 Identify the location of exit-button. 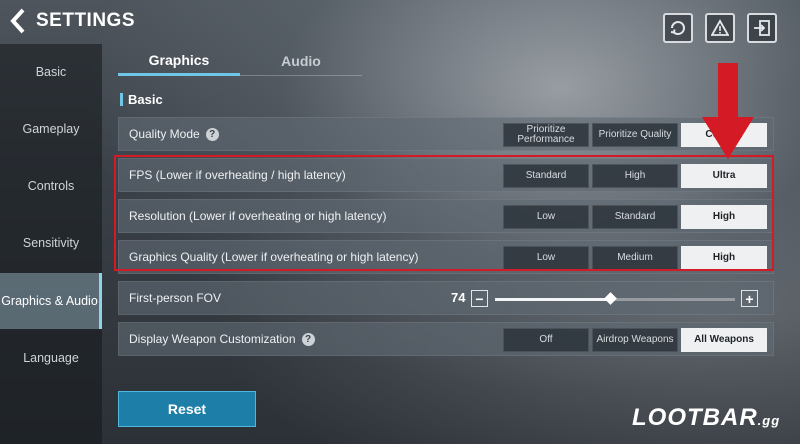
(762, 28).